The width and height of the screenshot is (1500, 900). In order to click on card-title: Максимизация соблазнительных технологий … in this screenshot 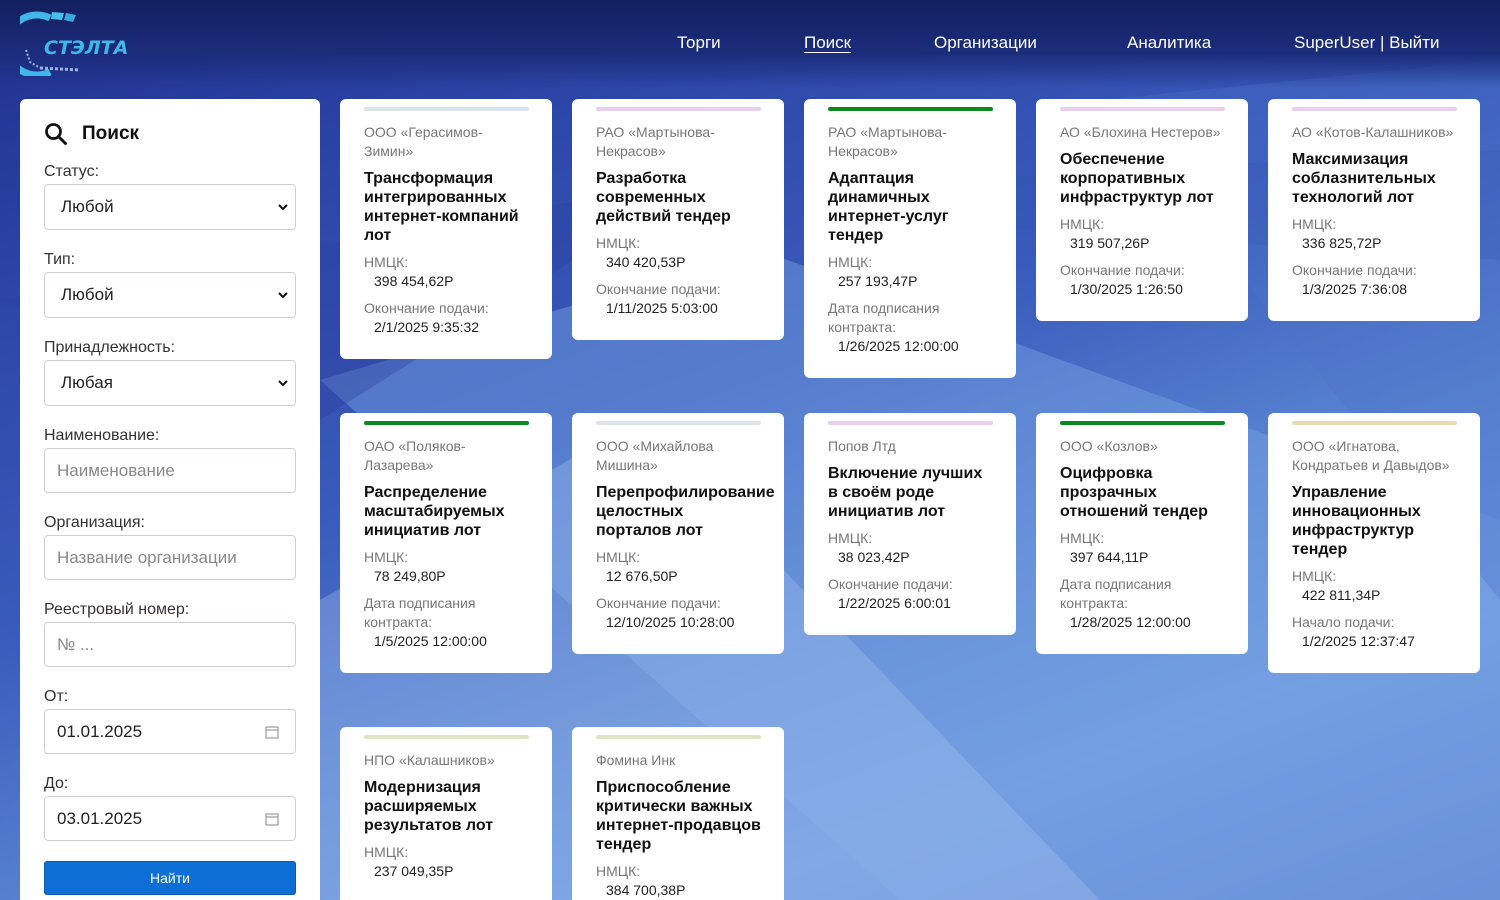, I will do `click(1364, 178)`.